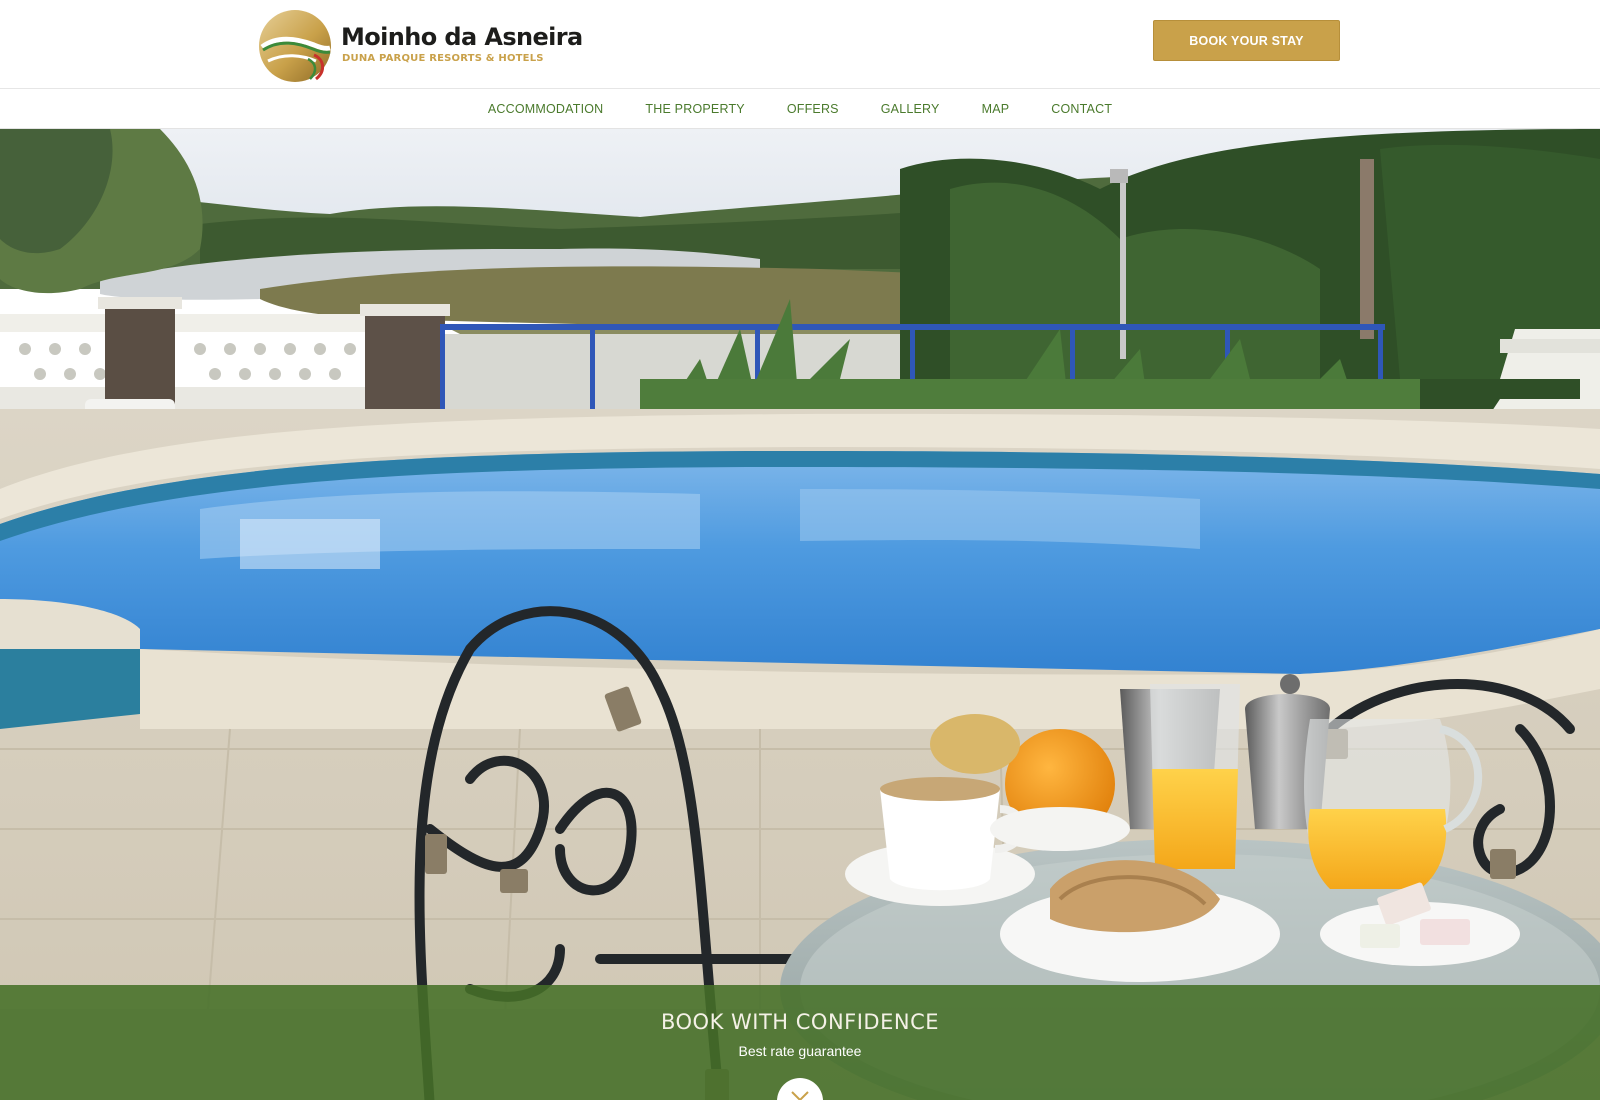  I want to click on nav-item-offers: OFFERS, so click(813, 109).